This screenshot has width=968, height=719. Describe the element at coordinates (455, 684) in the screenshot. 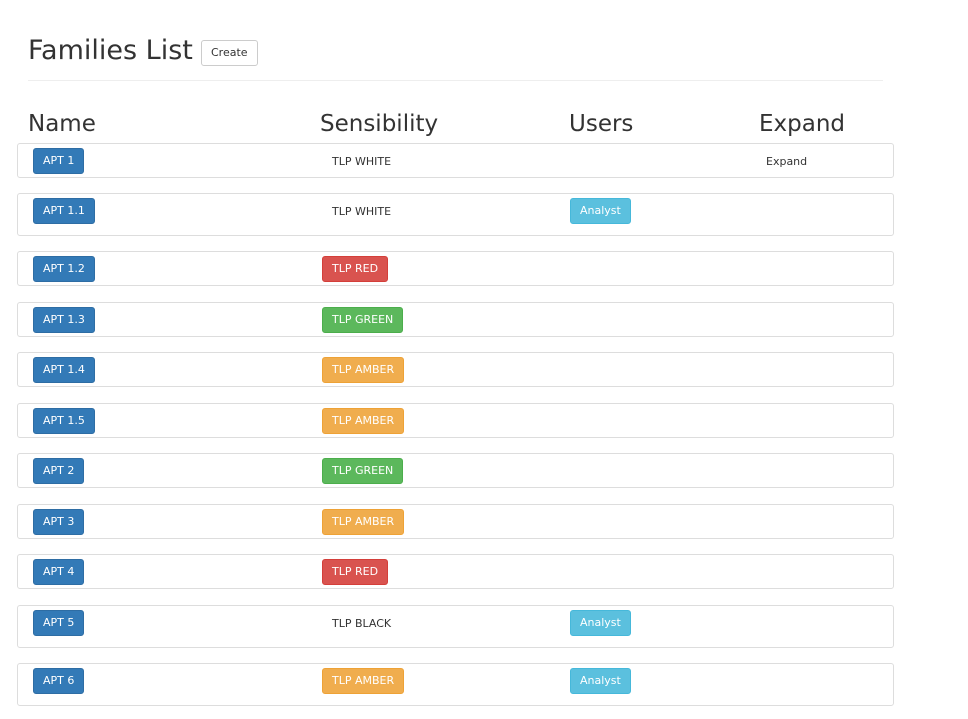

I see `table-row: APT 6 TLP AMBER Analyst` at that location.